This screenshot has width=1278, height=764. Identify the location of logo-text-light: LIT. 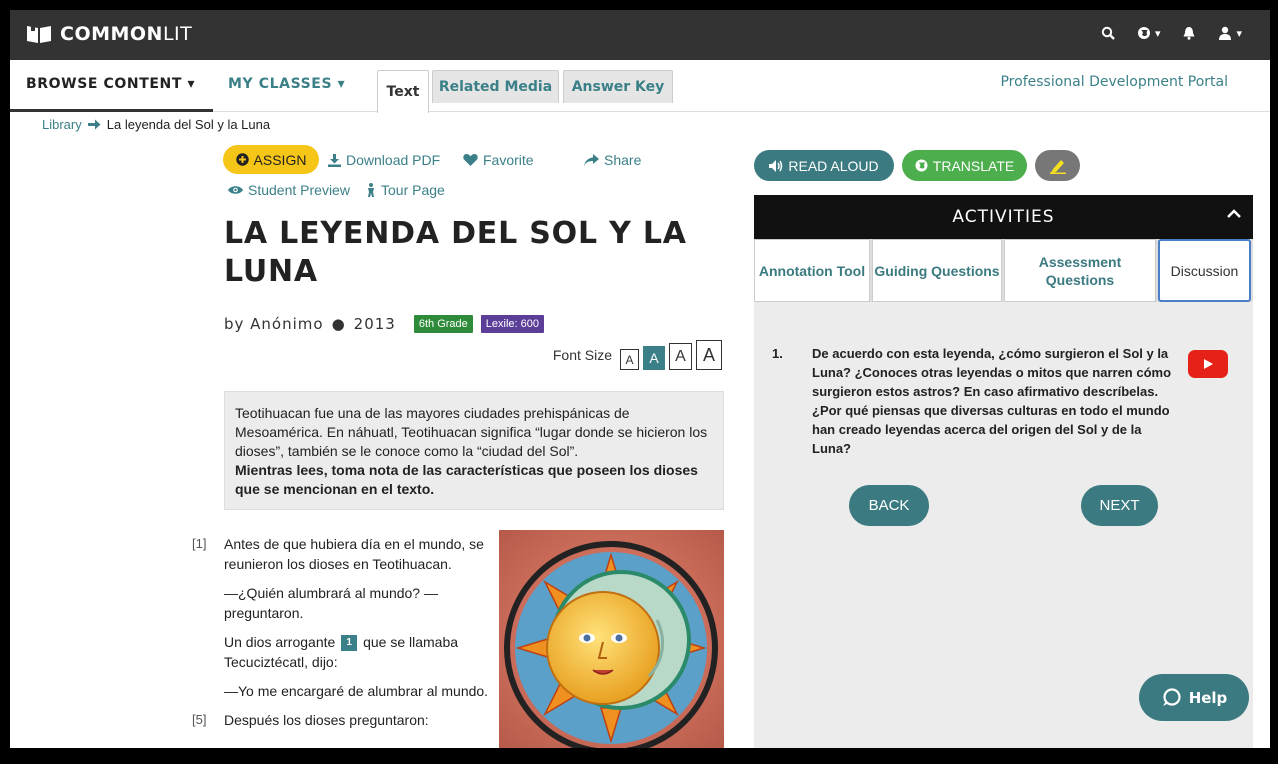
(177, 34).